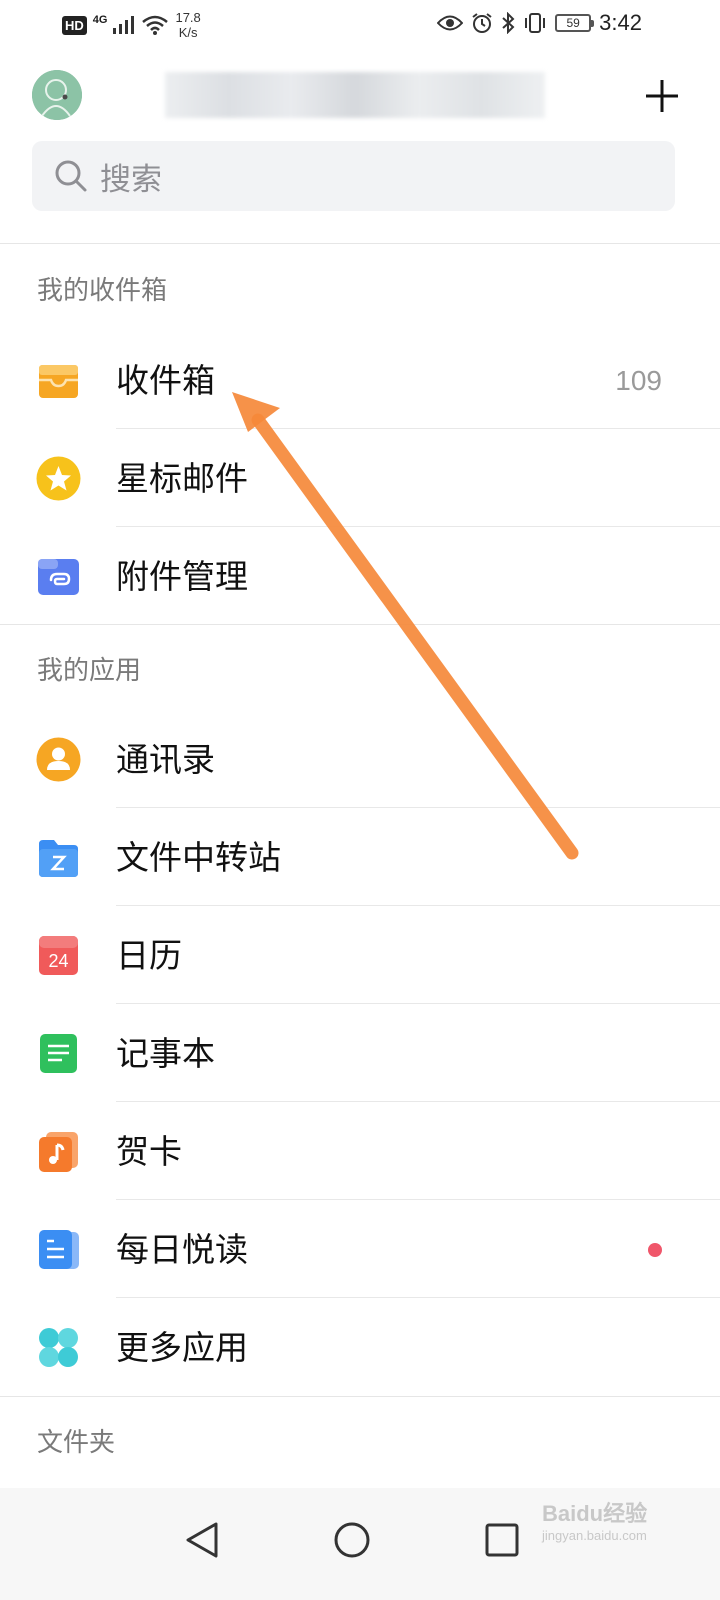  What do you see at coordinates (360, 858) in the screenshot?
I see `list-item-file-transfer: 文件中转站` at bounding box center [360, 858].